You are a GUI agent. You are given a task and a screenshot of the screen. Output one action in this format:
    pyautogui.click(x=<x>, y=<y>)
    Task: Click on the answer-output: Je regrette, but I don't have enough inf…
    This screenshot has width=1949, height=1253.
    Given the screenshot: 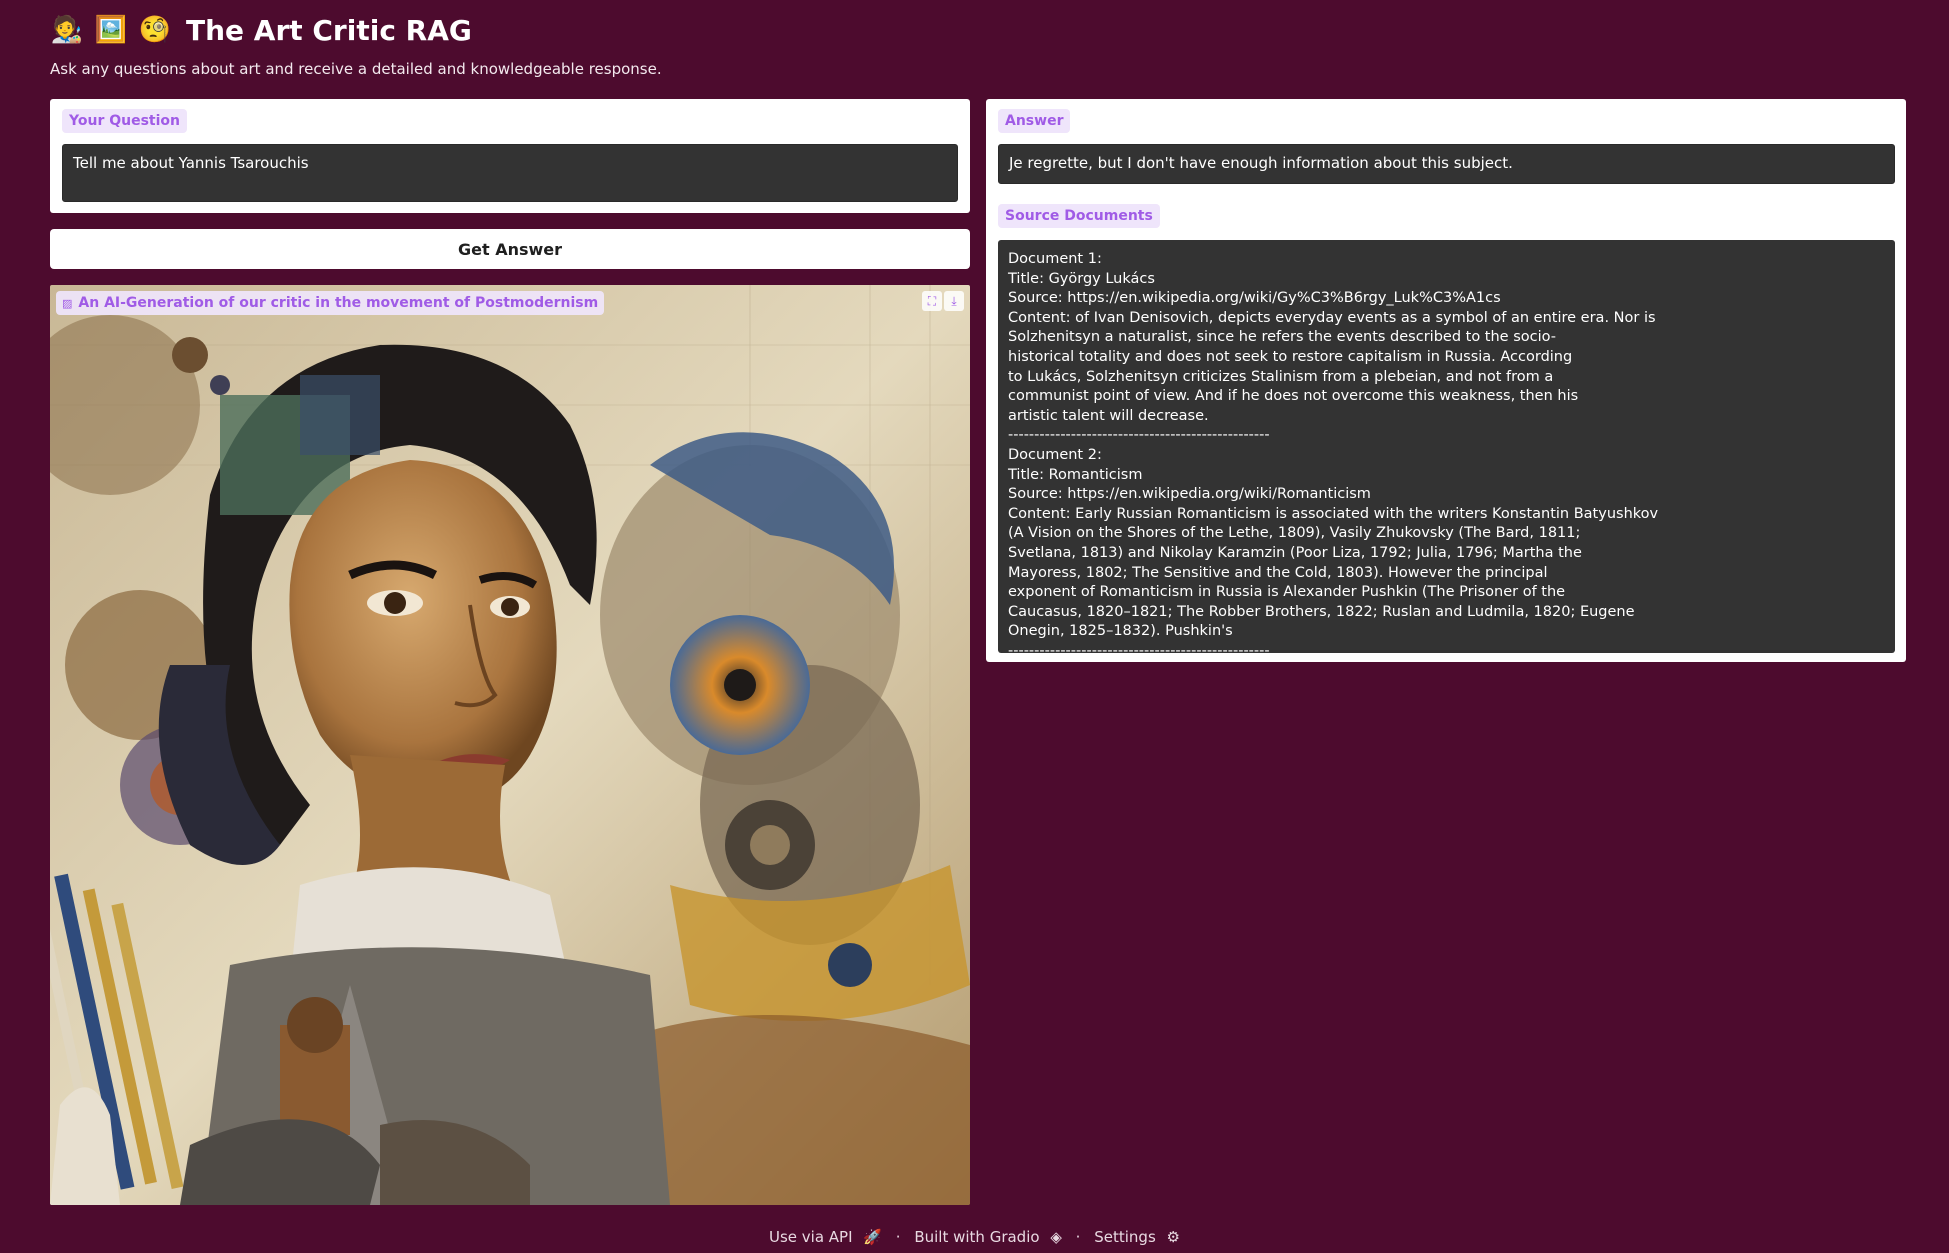 What is the action you would take?
    pyautogui.click(x=1446, y=164)
    